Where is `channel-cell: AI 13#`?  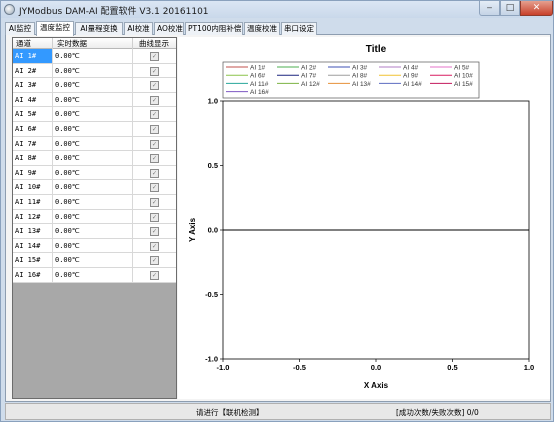
channel-cell: AI 13# is located at coordinates (33, 231).